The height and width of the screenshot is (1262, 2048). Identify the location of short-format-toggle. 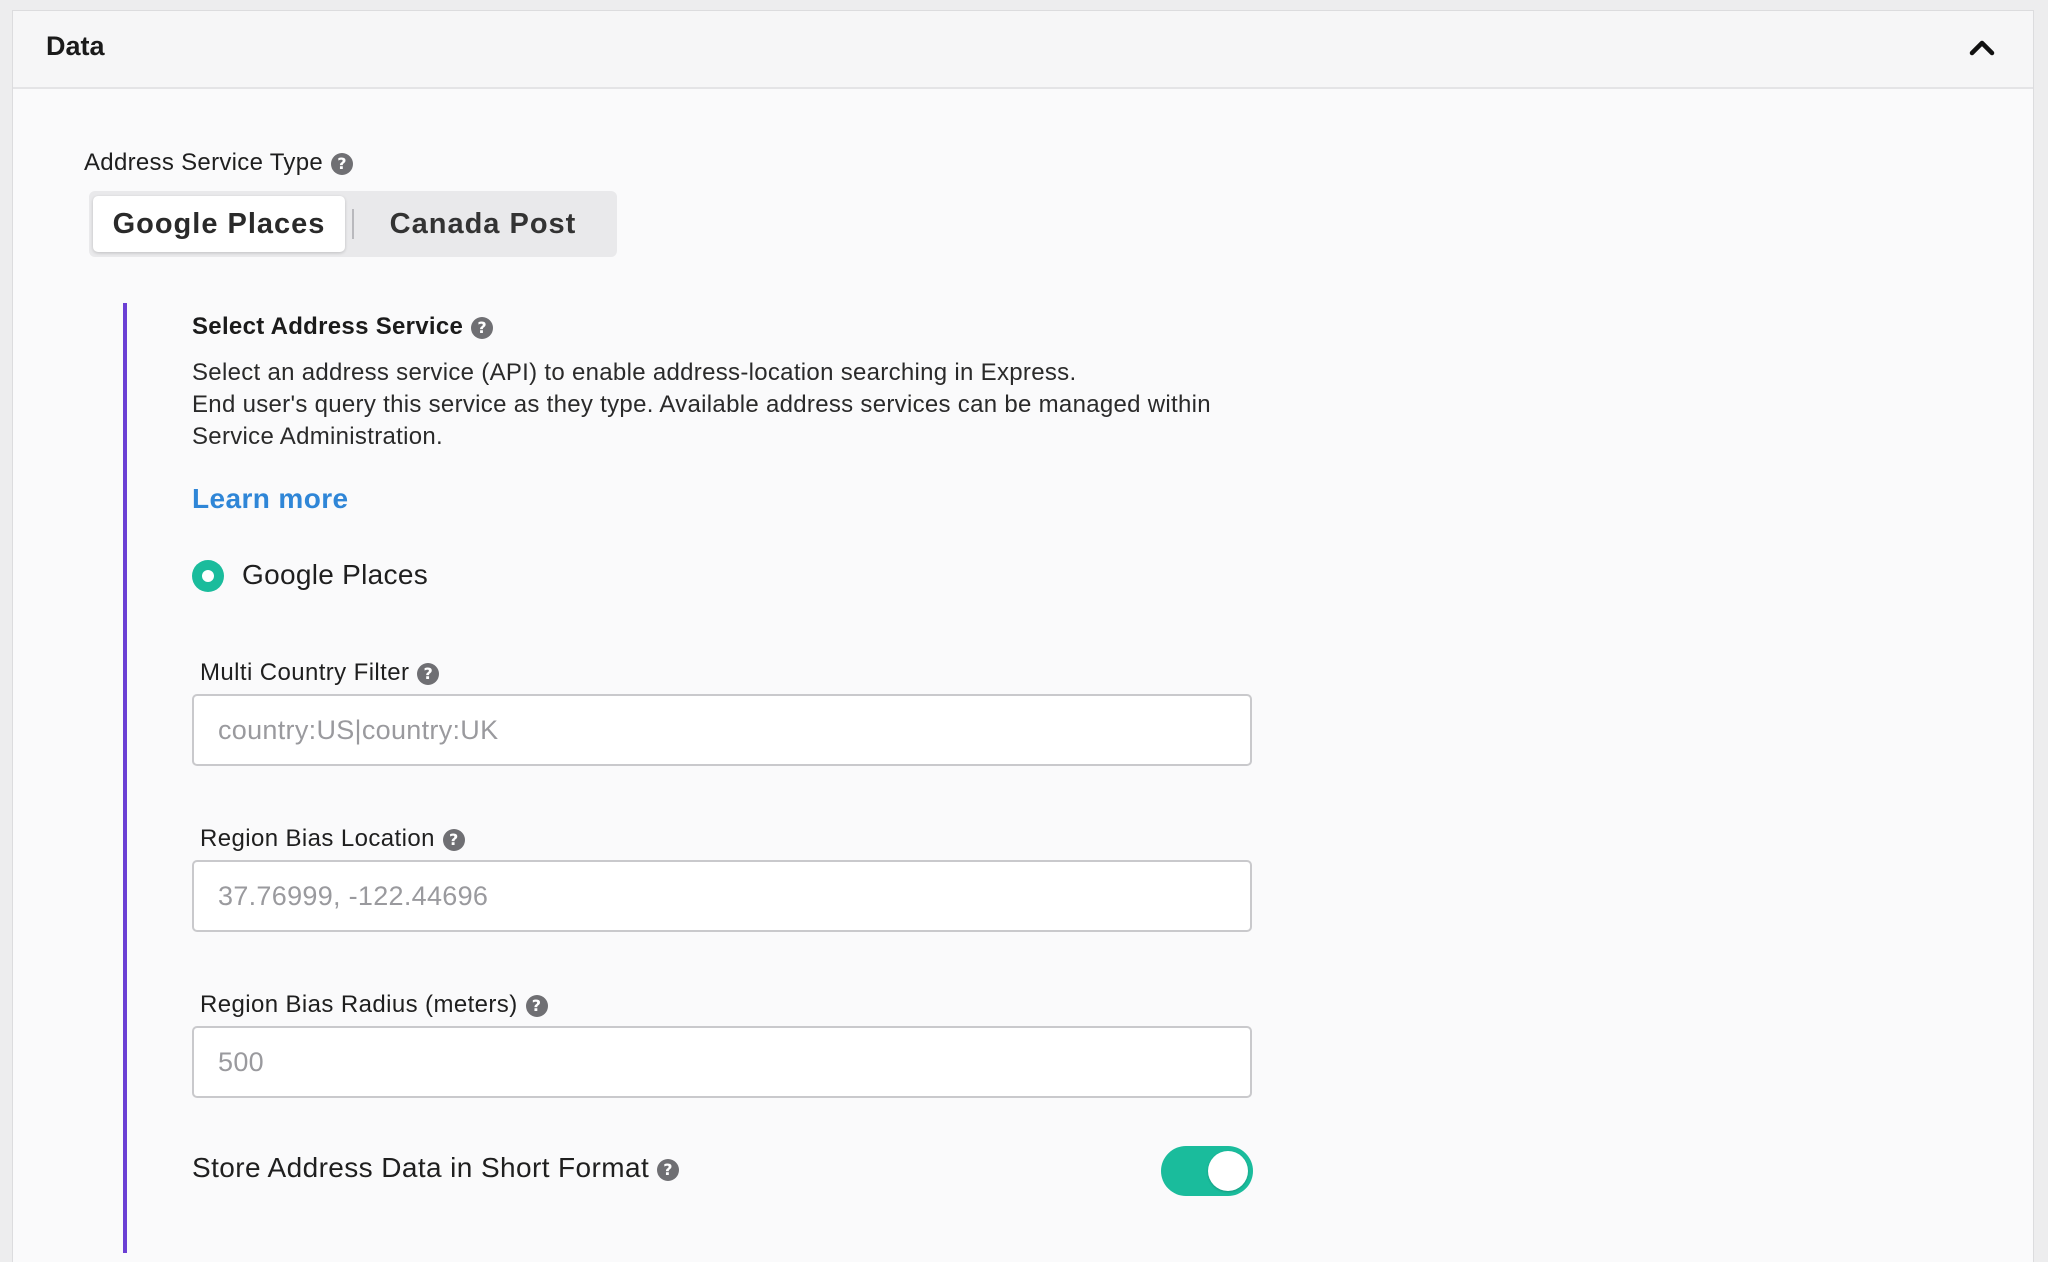
(1207, 1171).